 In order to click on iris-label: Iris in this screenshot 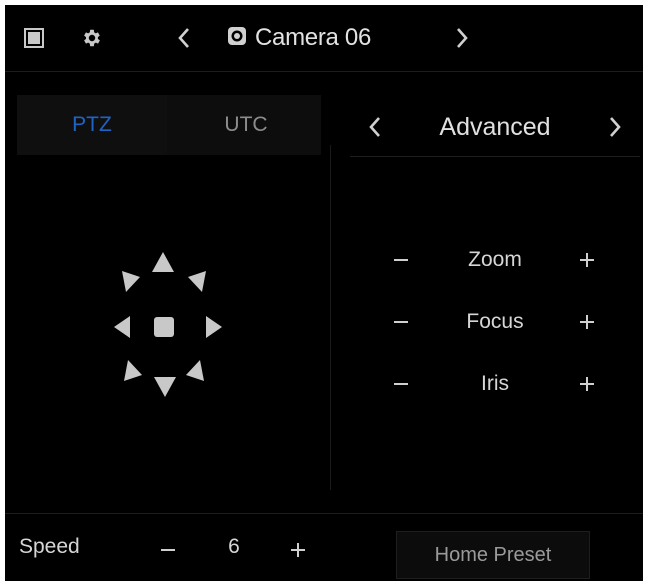, I will do `click(495, 383)`.